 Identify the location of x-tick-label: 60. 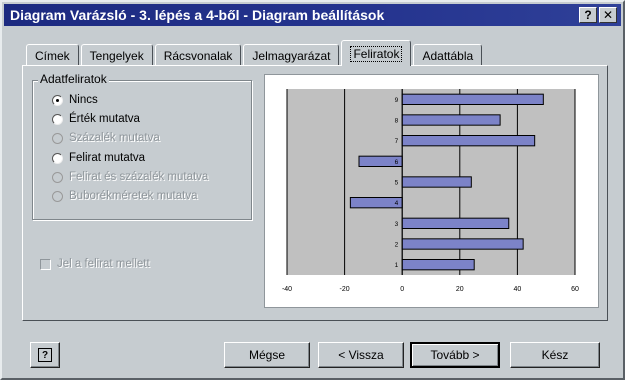
(575, 289).